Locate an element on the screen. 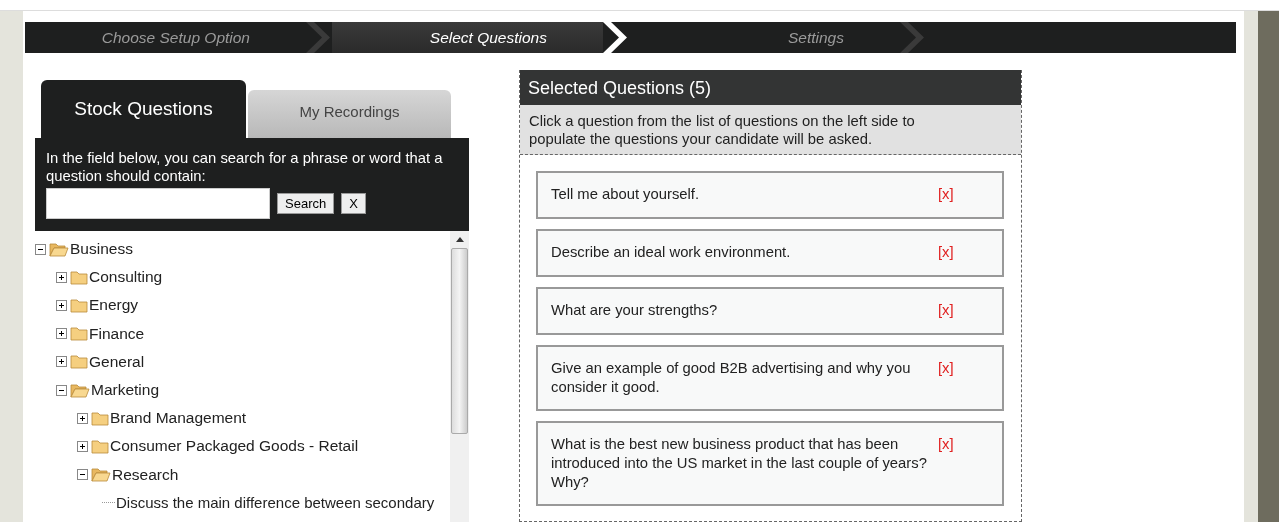  question-text: Tell me about yourself. is located at coordinates (626, 194).